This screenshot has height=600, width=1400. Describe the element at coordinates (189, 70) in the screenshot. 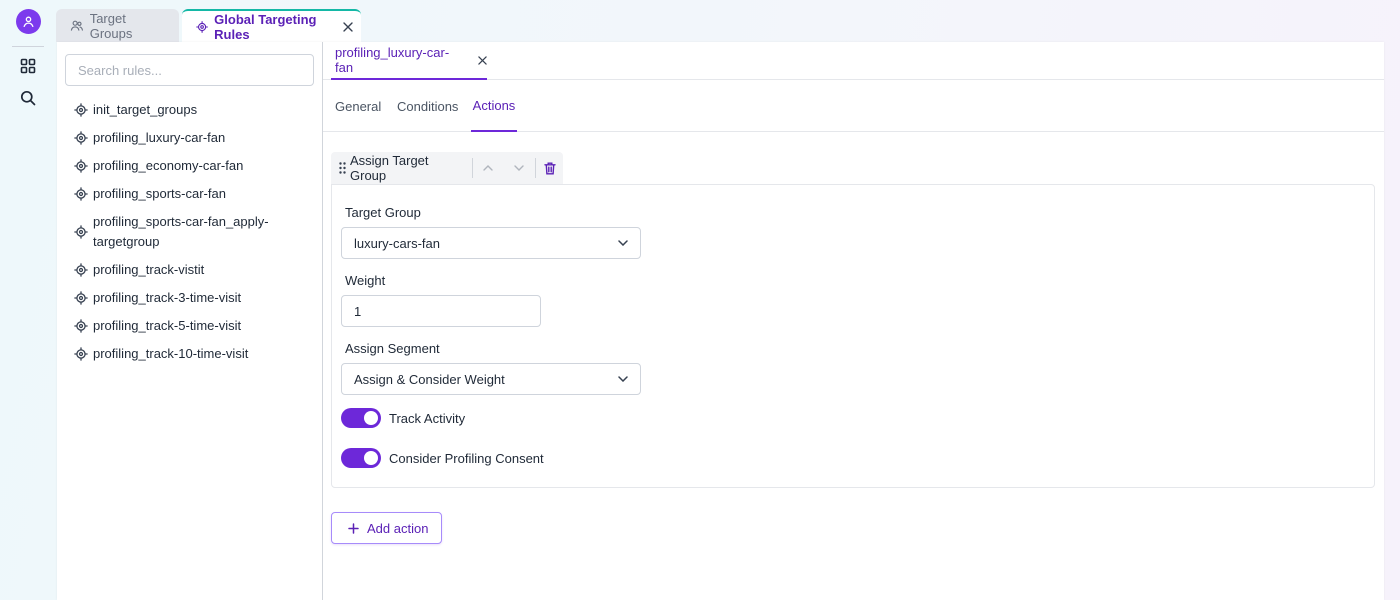

I see `search-rules-input` at that location.